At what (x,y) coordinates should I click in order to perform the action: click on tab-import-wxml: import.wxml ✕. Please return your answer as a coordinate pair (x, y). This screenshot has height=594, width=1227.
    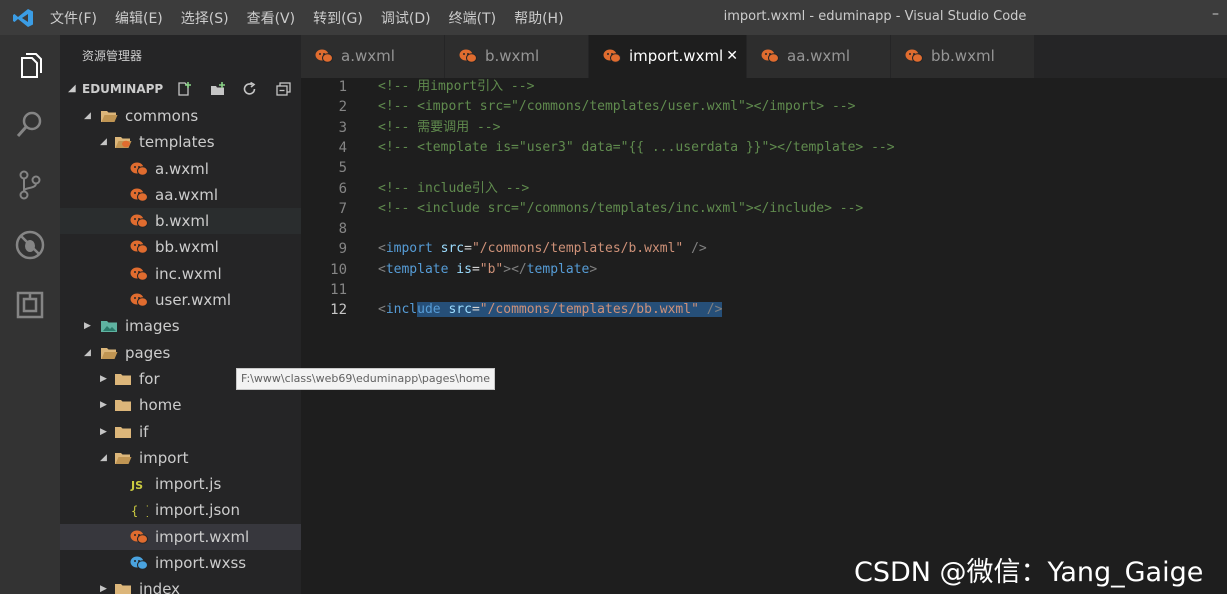
    Looking at the image, I should click on (668, 56).